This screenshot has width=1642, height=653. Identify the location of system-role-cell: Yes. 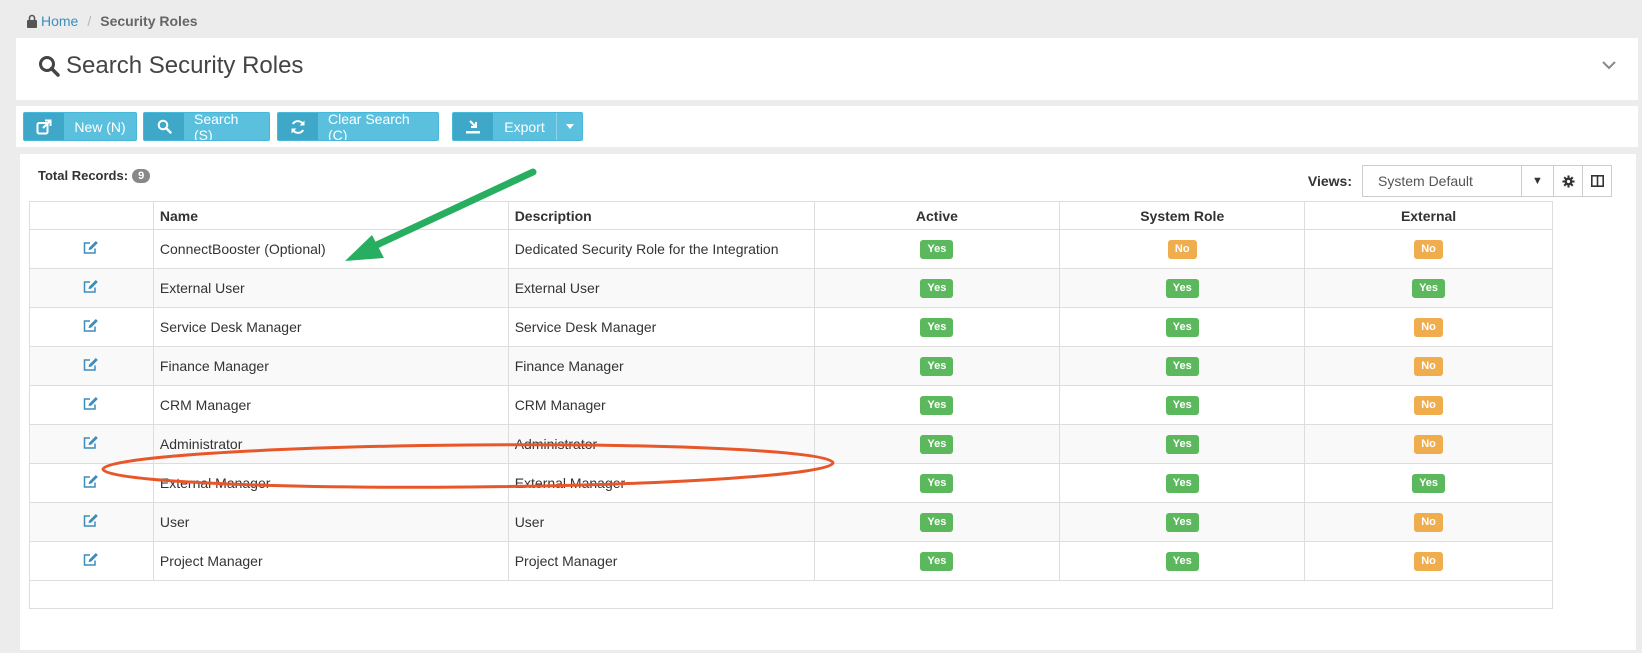
(1182, 483).